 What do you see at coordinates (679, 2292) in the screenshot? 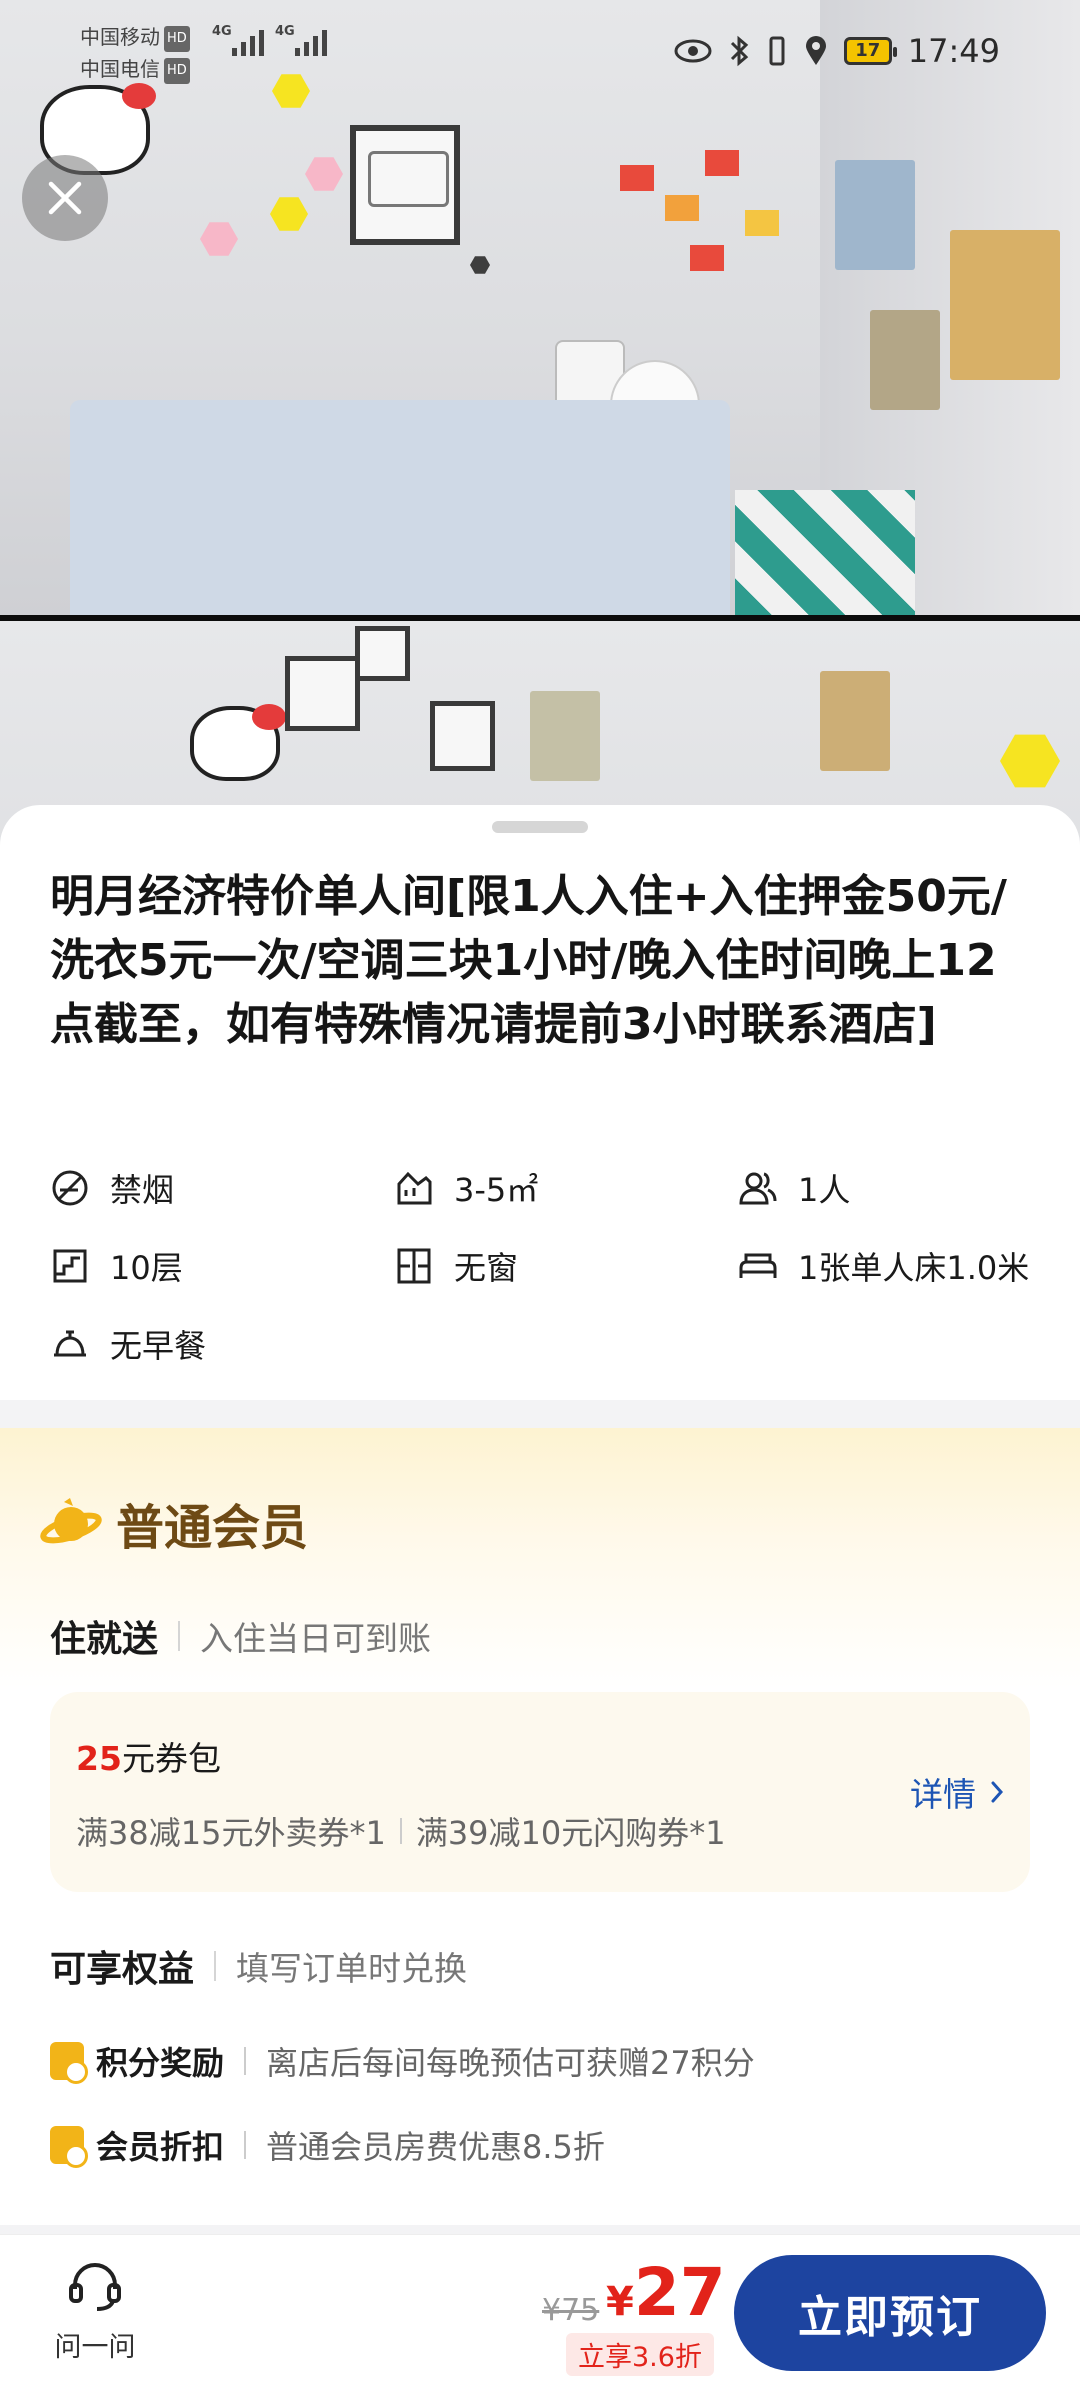
I see `price-value: 27` at bounding box center [679, 2292].